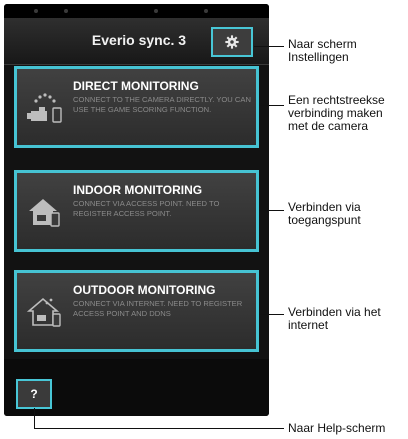 This screenshot has width=408, height=439. What do you see at coordinates (337, 428) in the screenshot?
I see `annotation-help: Naar Help-scherm` at bounding box center [337, 428].